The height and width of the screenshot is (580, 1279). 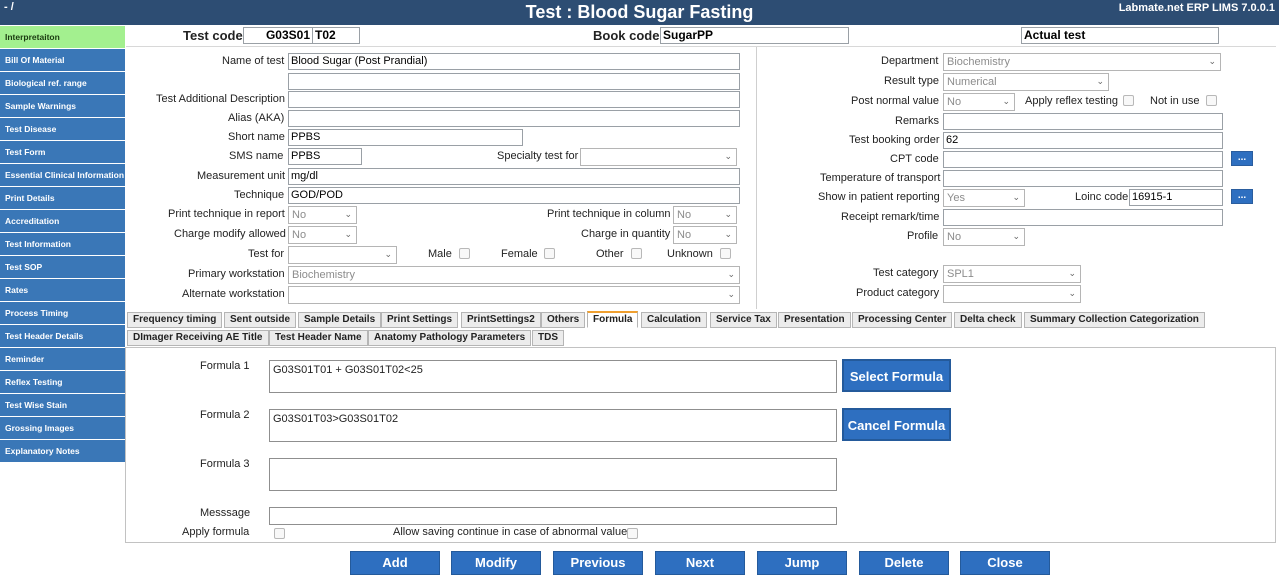 I want to click on test-code-part1-field: G03S01, so click(x=278, y=35).